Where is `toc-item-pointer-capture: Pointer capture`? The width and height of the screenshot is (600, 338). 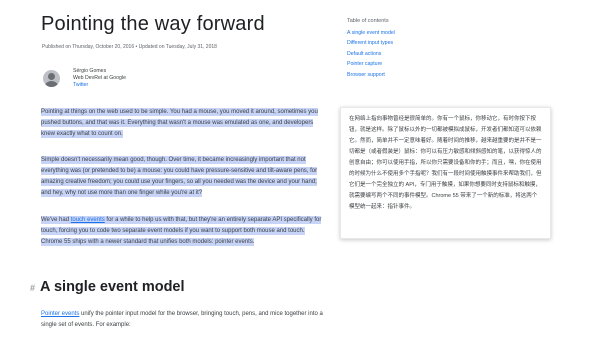 toc-item-pointer-capture: Pointer capture is located at coordinates (371, 64).